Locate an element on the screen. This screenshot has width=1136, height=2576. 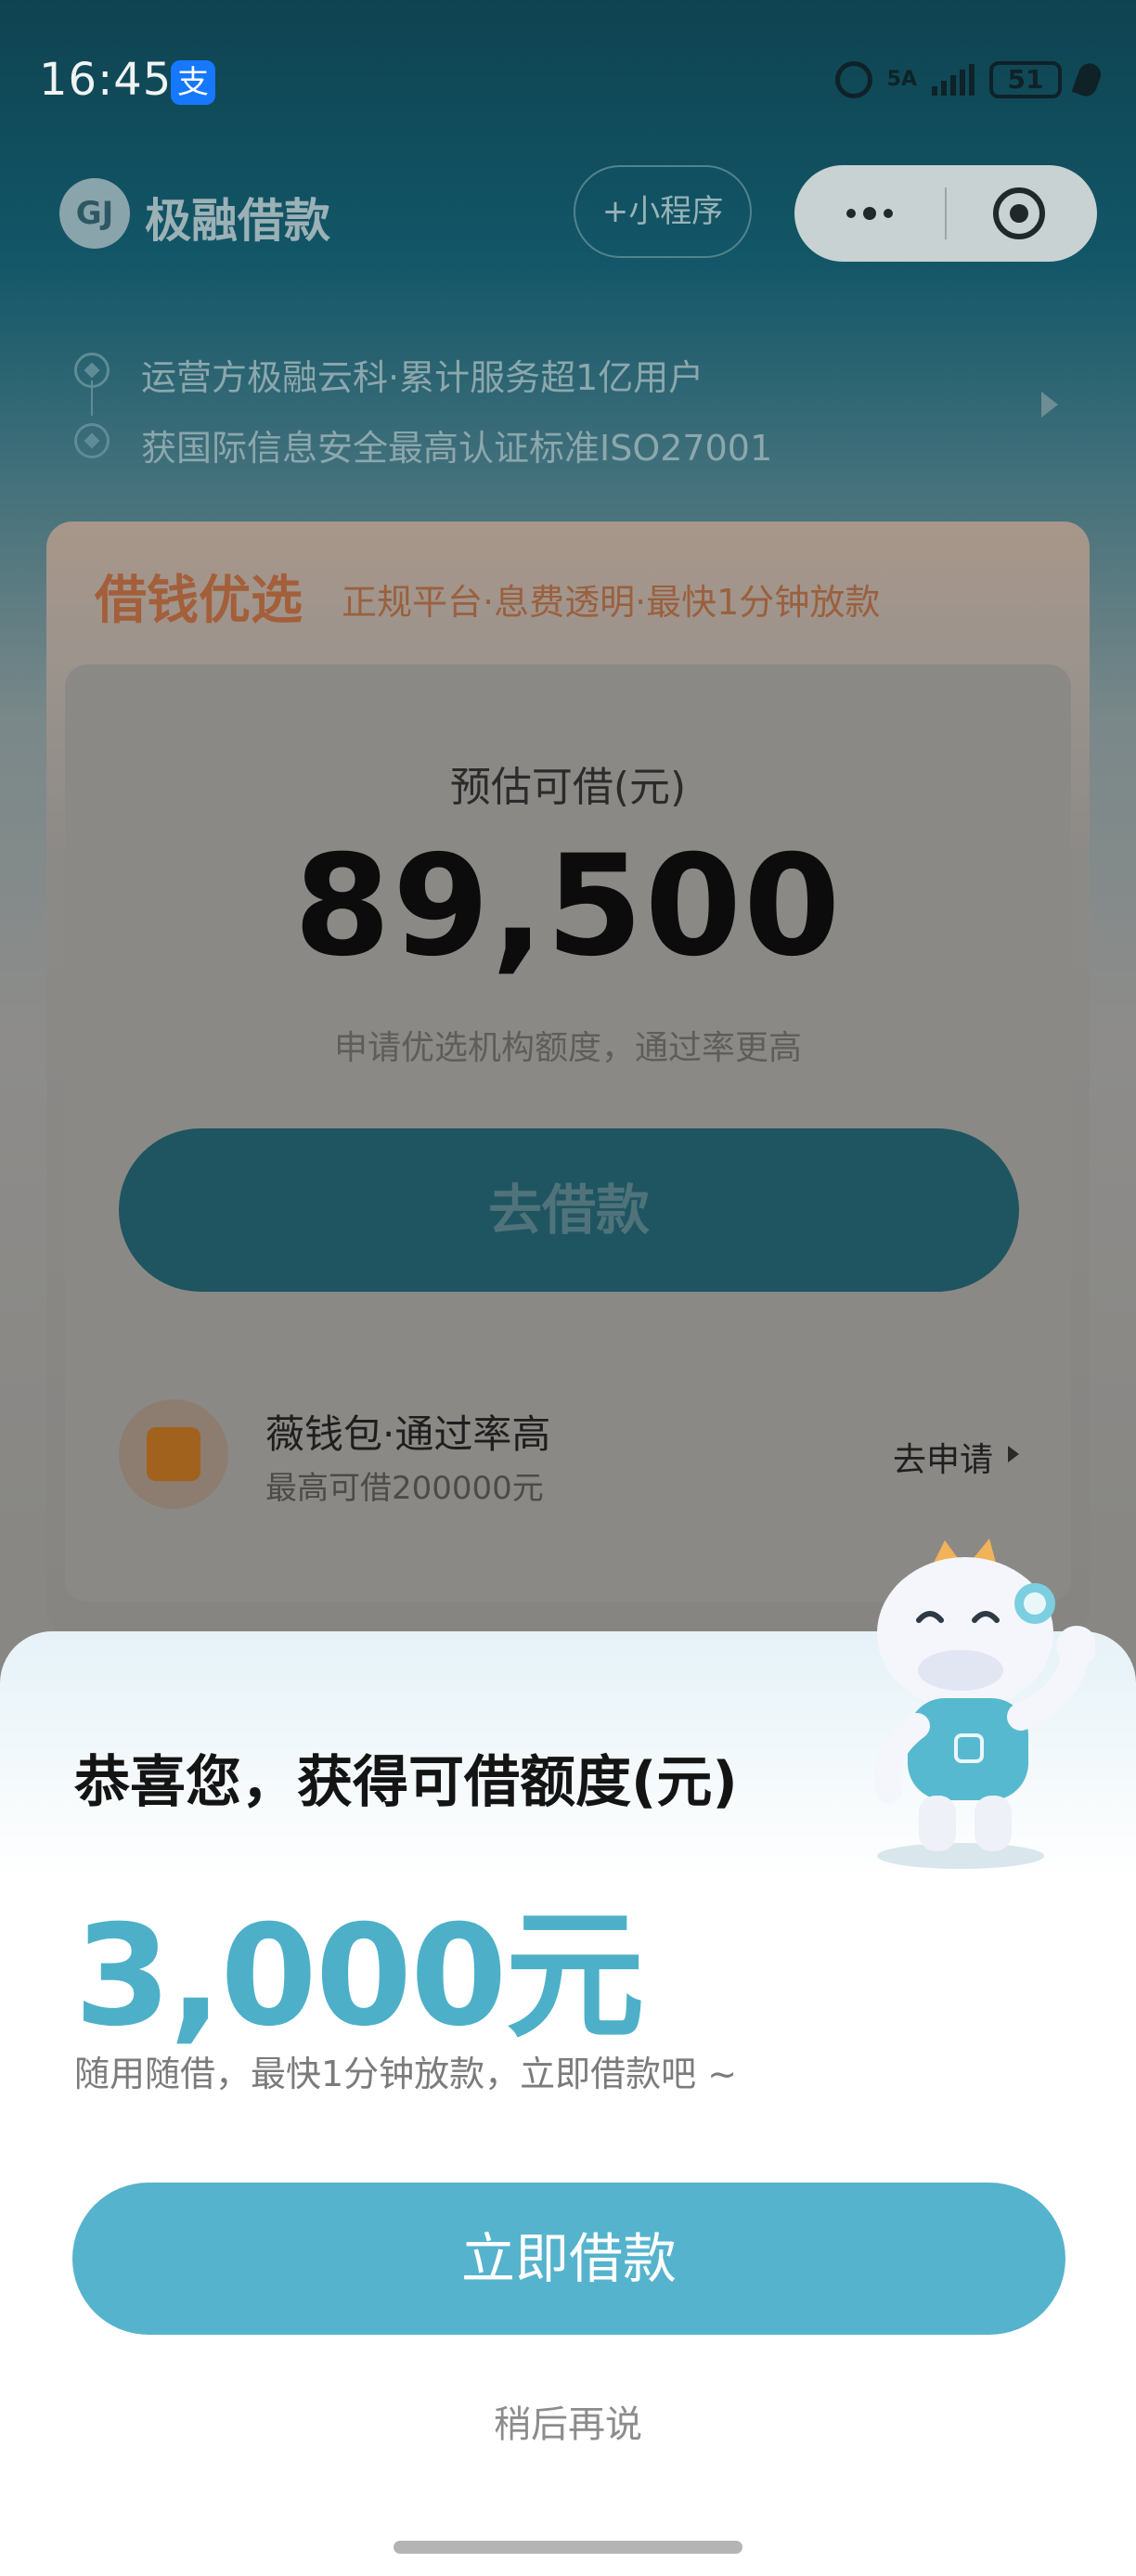
more-dots-icon is located at coordinates (851, 213).